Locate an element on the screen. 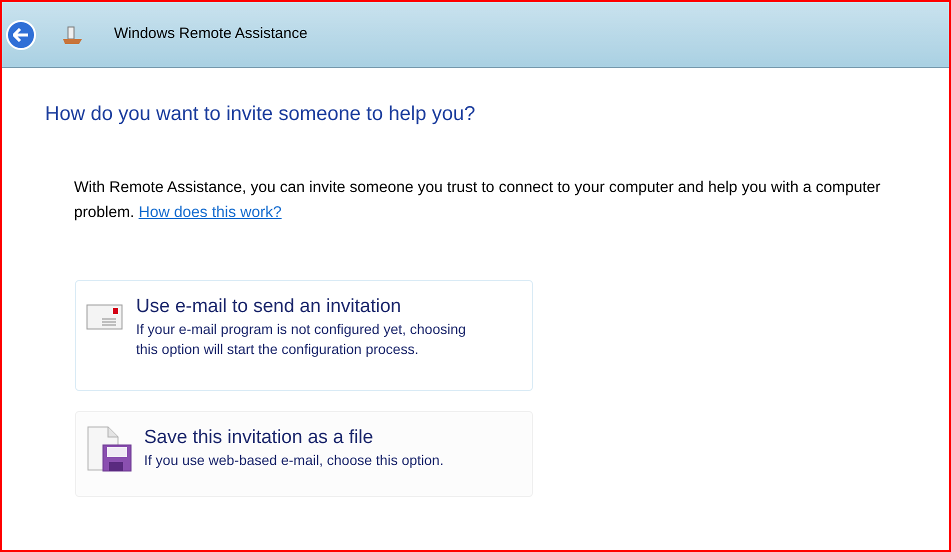 This screenshot has width=951, height=552. invitation-option: Use e-mail to send an invitation If your e-mail program is not configured yet, choosing this option will start the configuration process. is located at coordinates (304, 335).